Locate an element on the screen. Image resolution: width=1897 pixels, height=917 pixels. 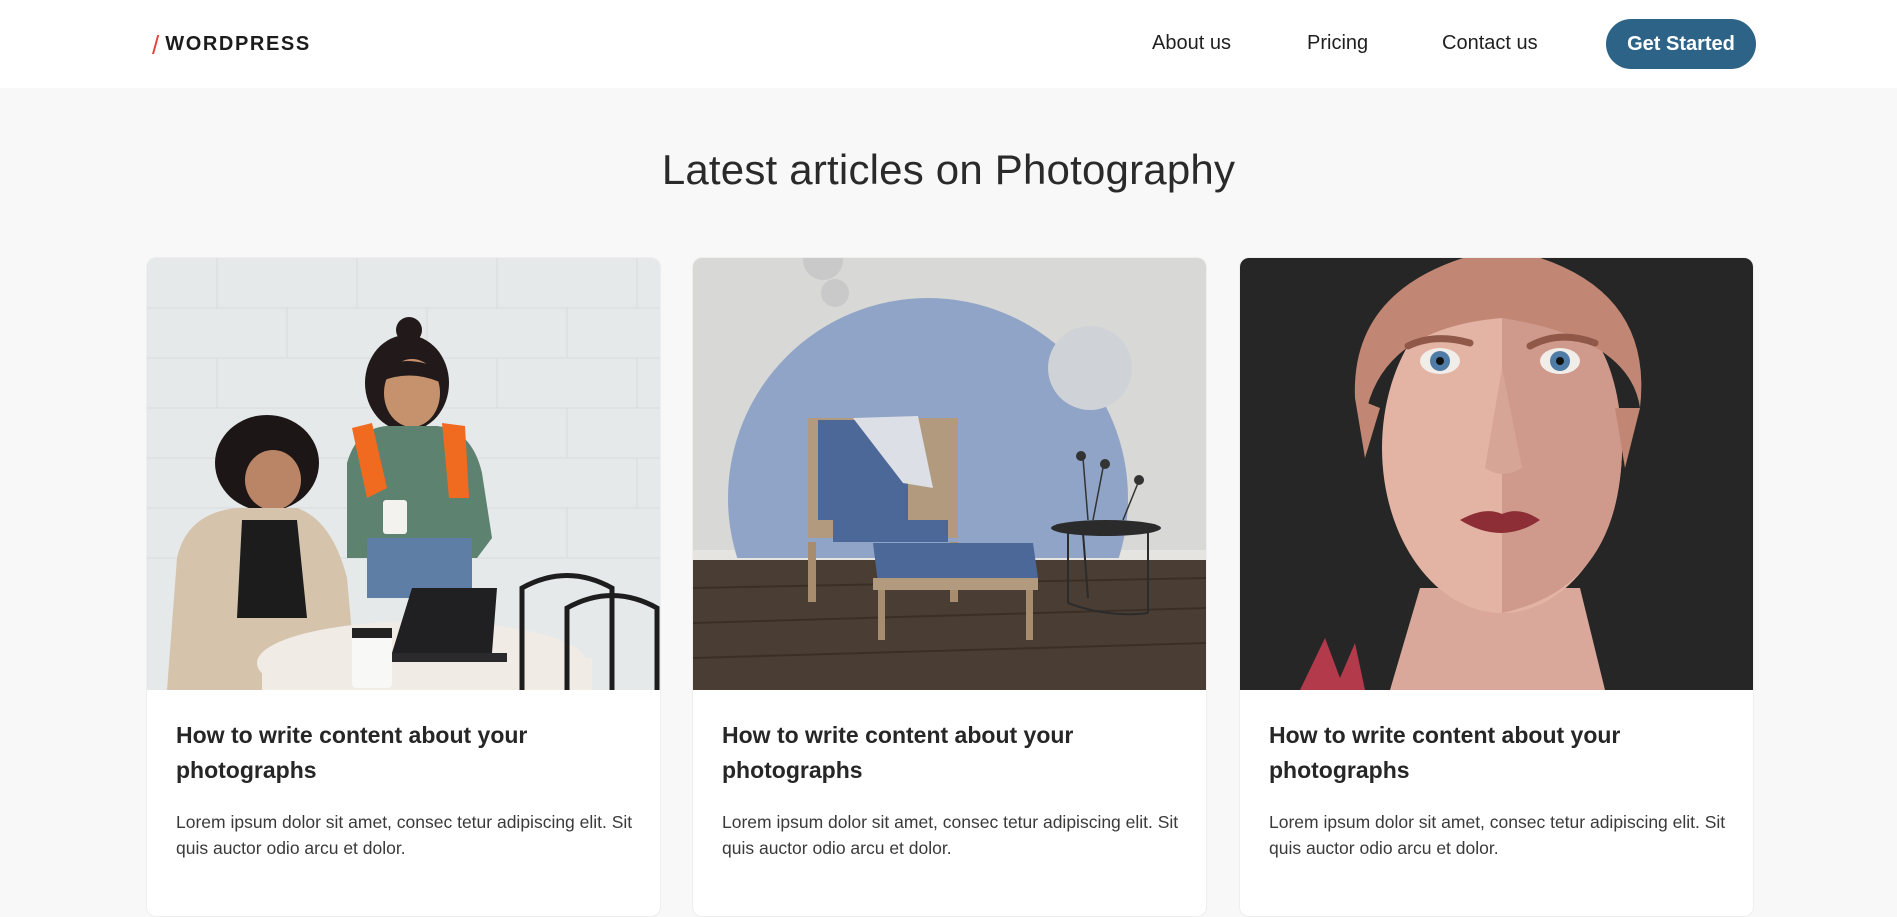
nav-pricing-link: Pricing is located at coordinates (1337, 43).